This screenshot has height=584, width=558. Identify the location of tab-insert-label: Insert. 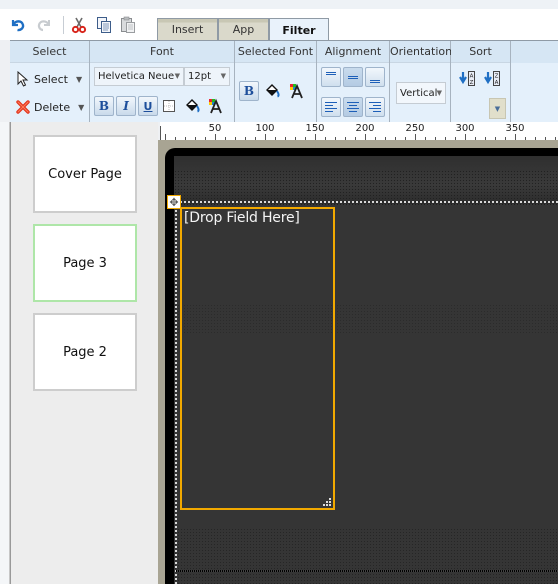
(187, 29).